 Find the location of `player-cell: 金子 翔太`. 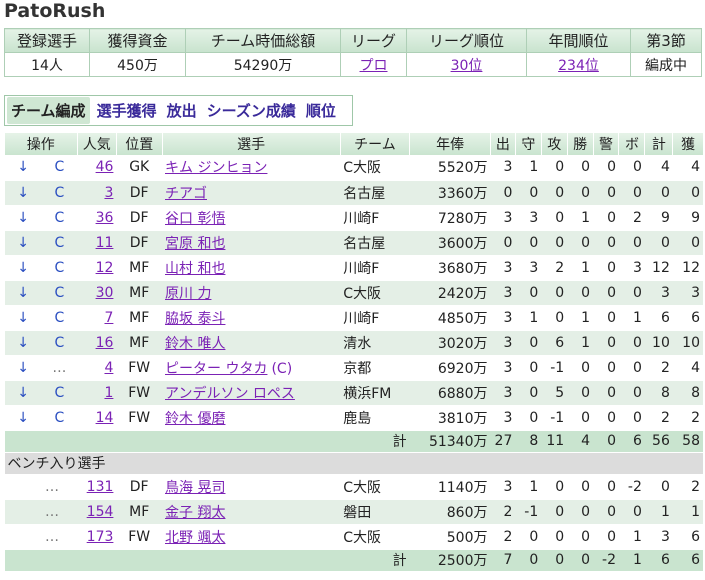

player-cell: 金子 翔太 is located at coordinates (251, 512).